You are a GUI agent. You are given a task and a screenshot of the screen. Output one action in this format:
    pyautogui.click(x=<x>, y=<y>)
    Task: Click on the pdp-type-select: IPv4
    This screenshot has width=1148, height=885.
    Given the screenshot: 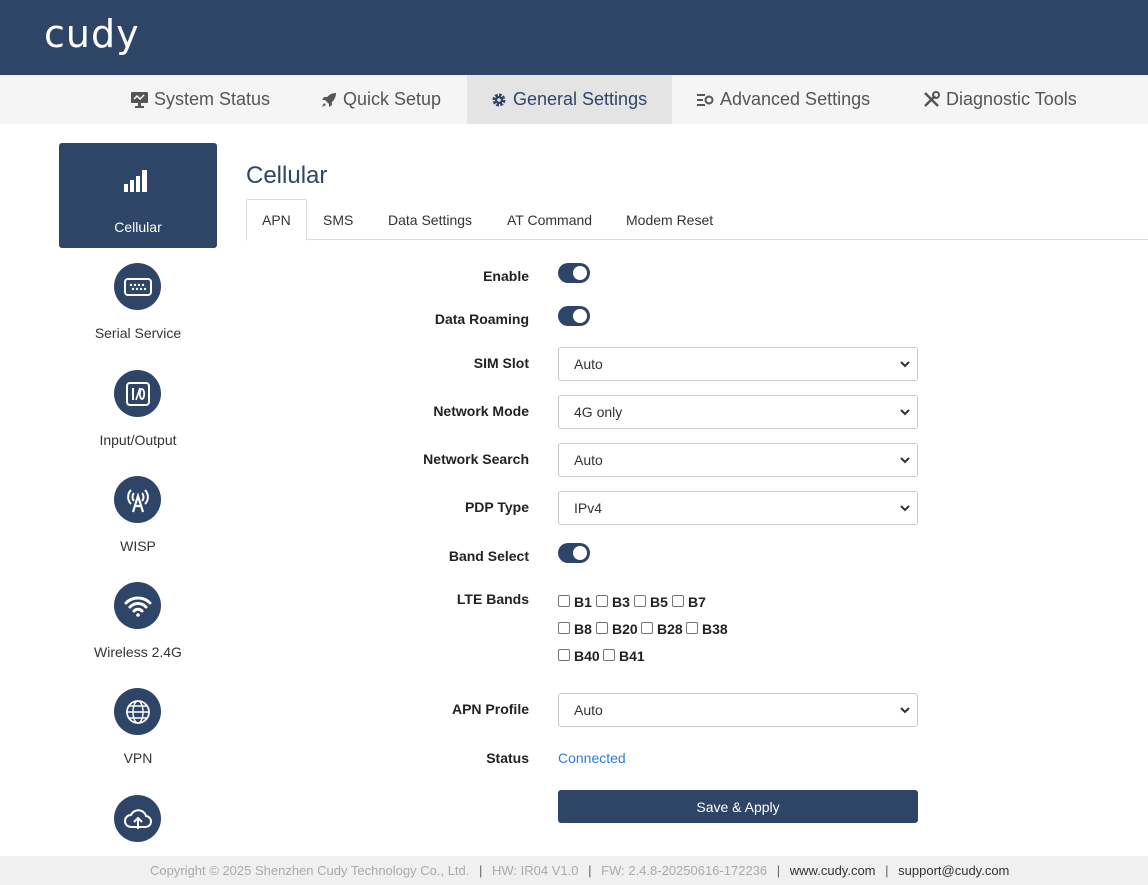 What is the action you would take?
    pyautogui.click(x=738, y=508)
    